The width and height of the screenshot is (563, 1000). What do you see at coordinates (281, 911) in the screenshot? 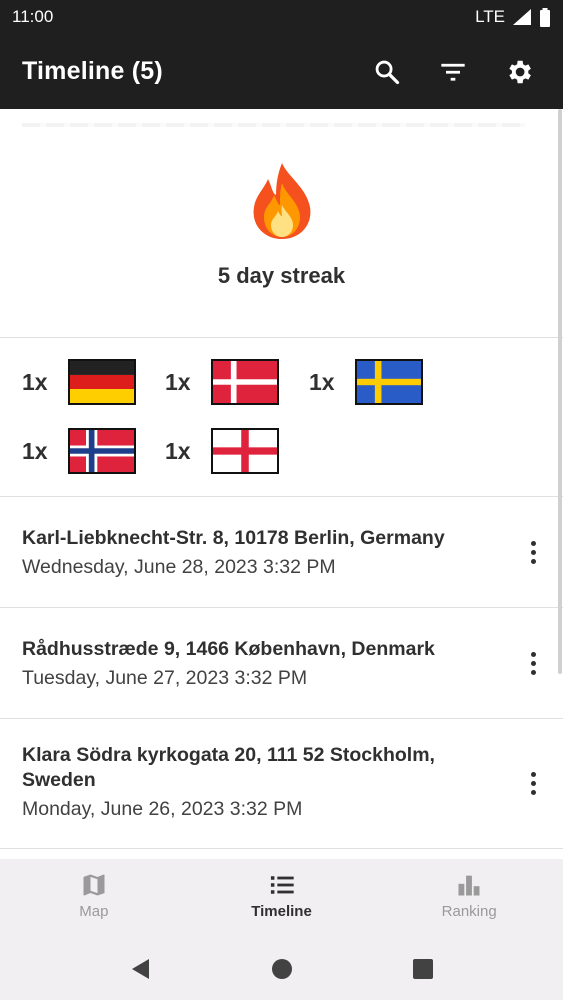
I see `nav-label: Timeline` at bounding box center [281, 911].